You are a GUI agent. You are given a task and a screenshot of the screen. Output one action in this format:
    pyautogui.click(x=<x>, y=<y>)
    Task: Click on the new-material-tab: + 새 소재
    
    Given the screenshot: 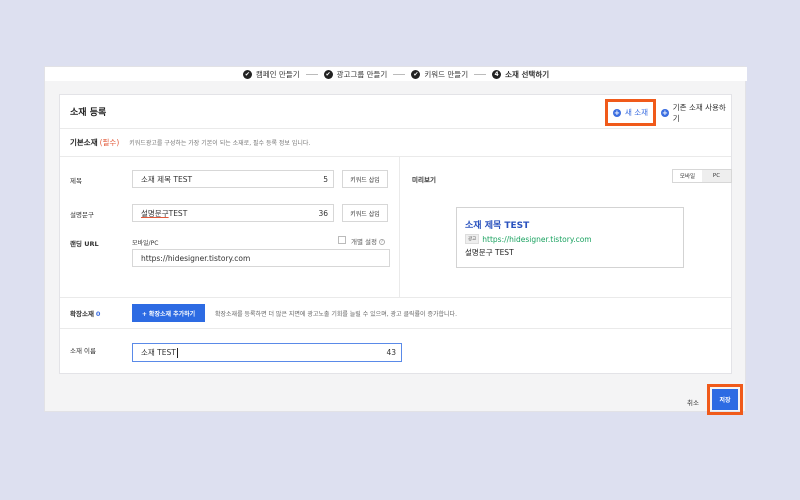 What is the action you would take?
    pyautogui.click(x=630, y=112)
    